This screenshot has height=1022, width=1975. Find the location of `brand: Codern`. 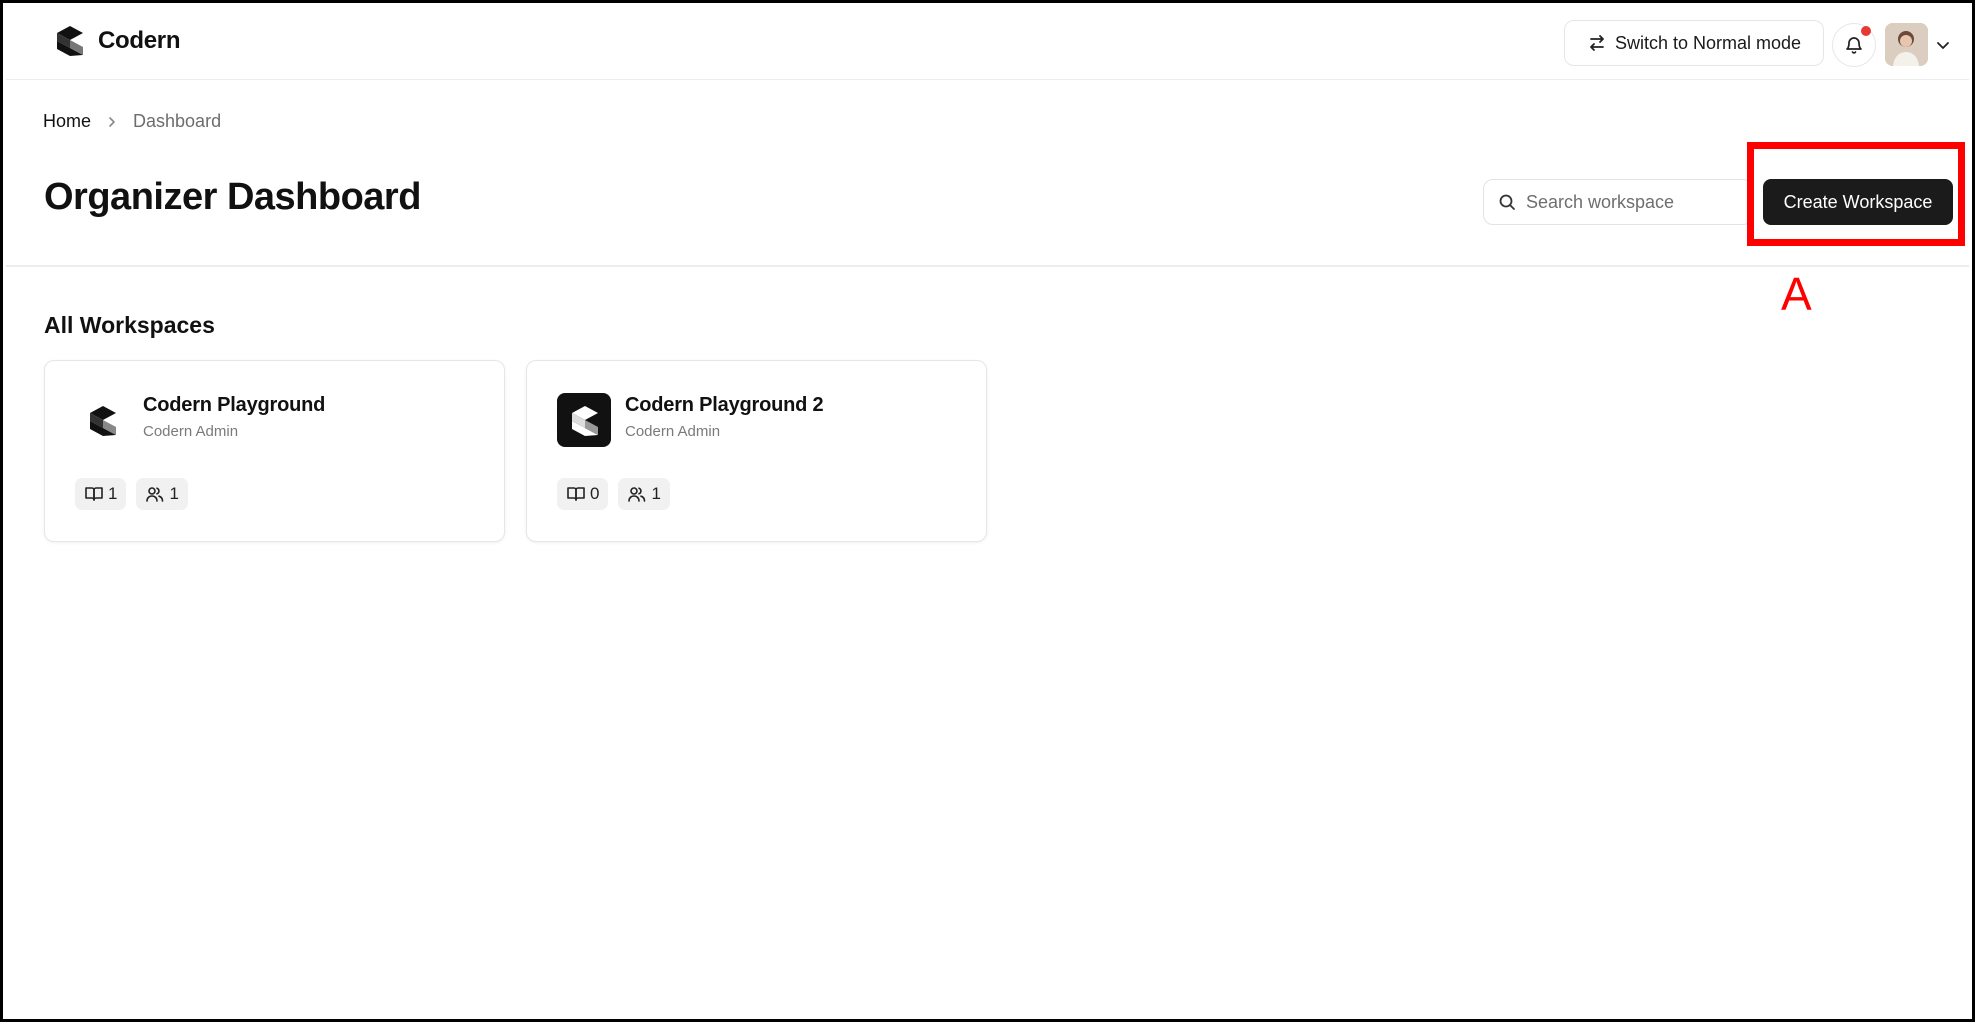

brand: Codern is located at coordinates (117, 41).